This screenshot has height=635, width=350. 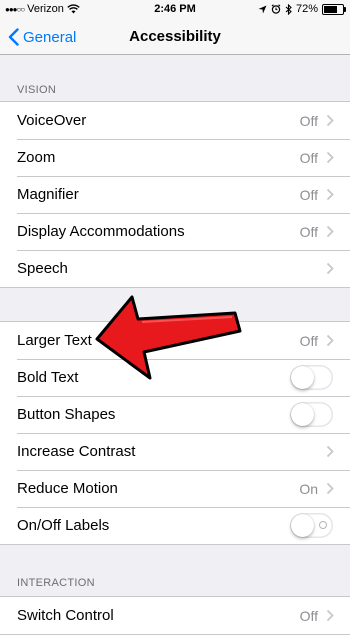 I want to click on battery-percent: 72%, so click(x=306, y=9).